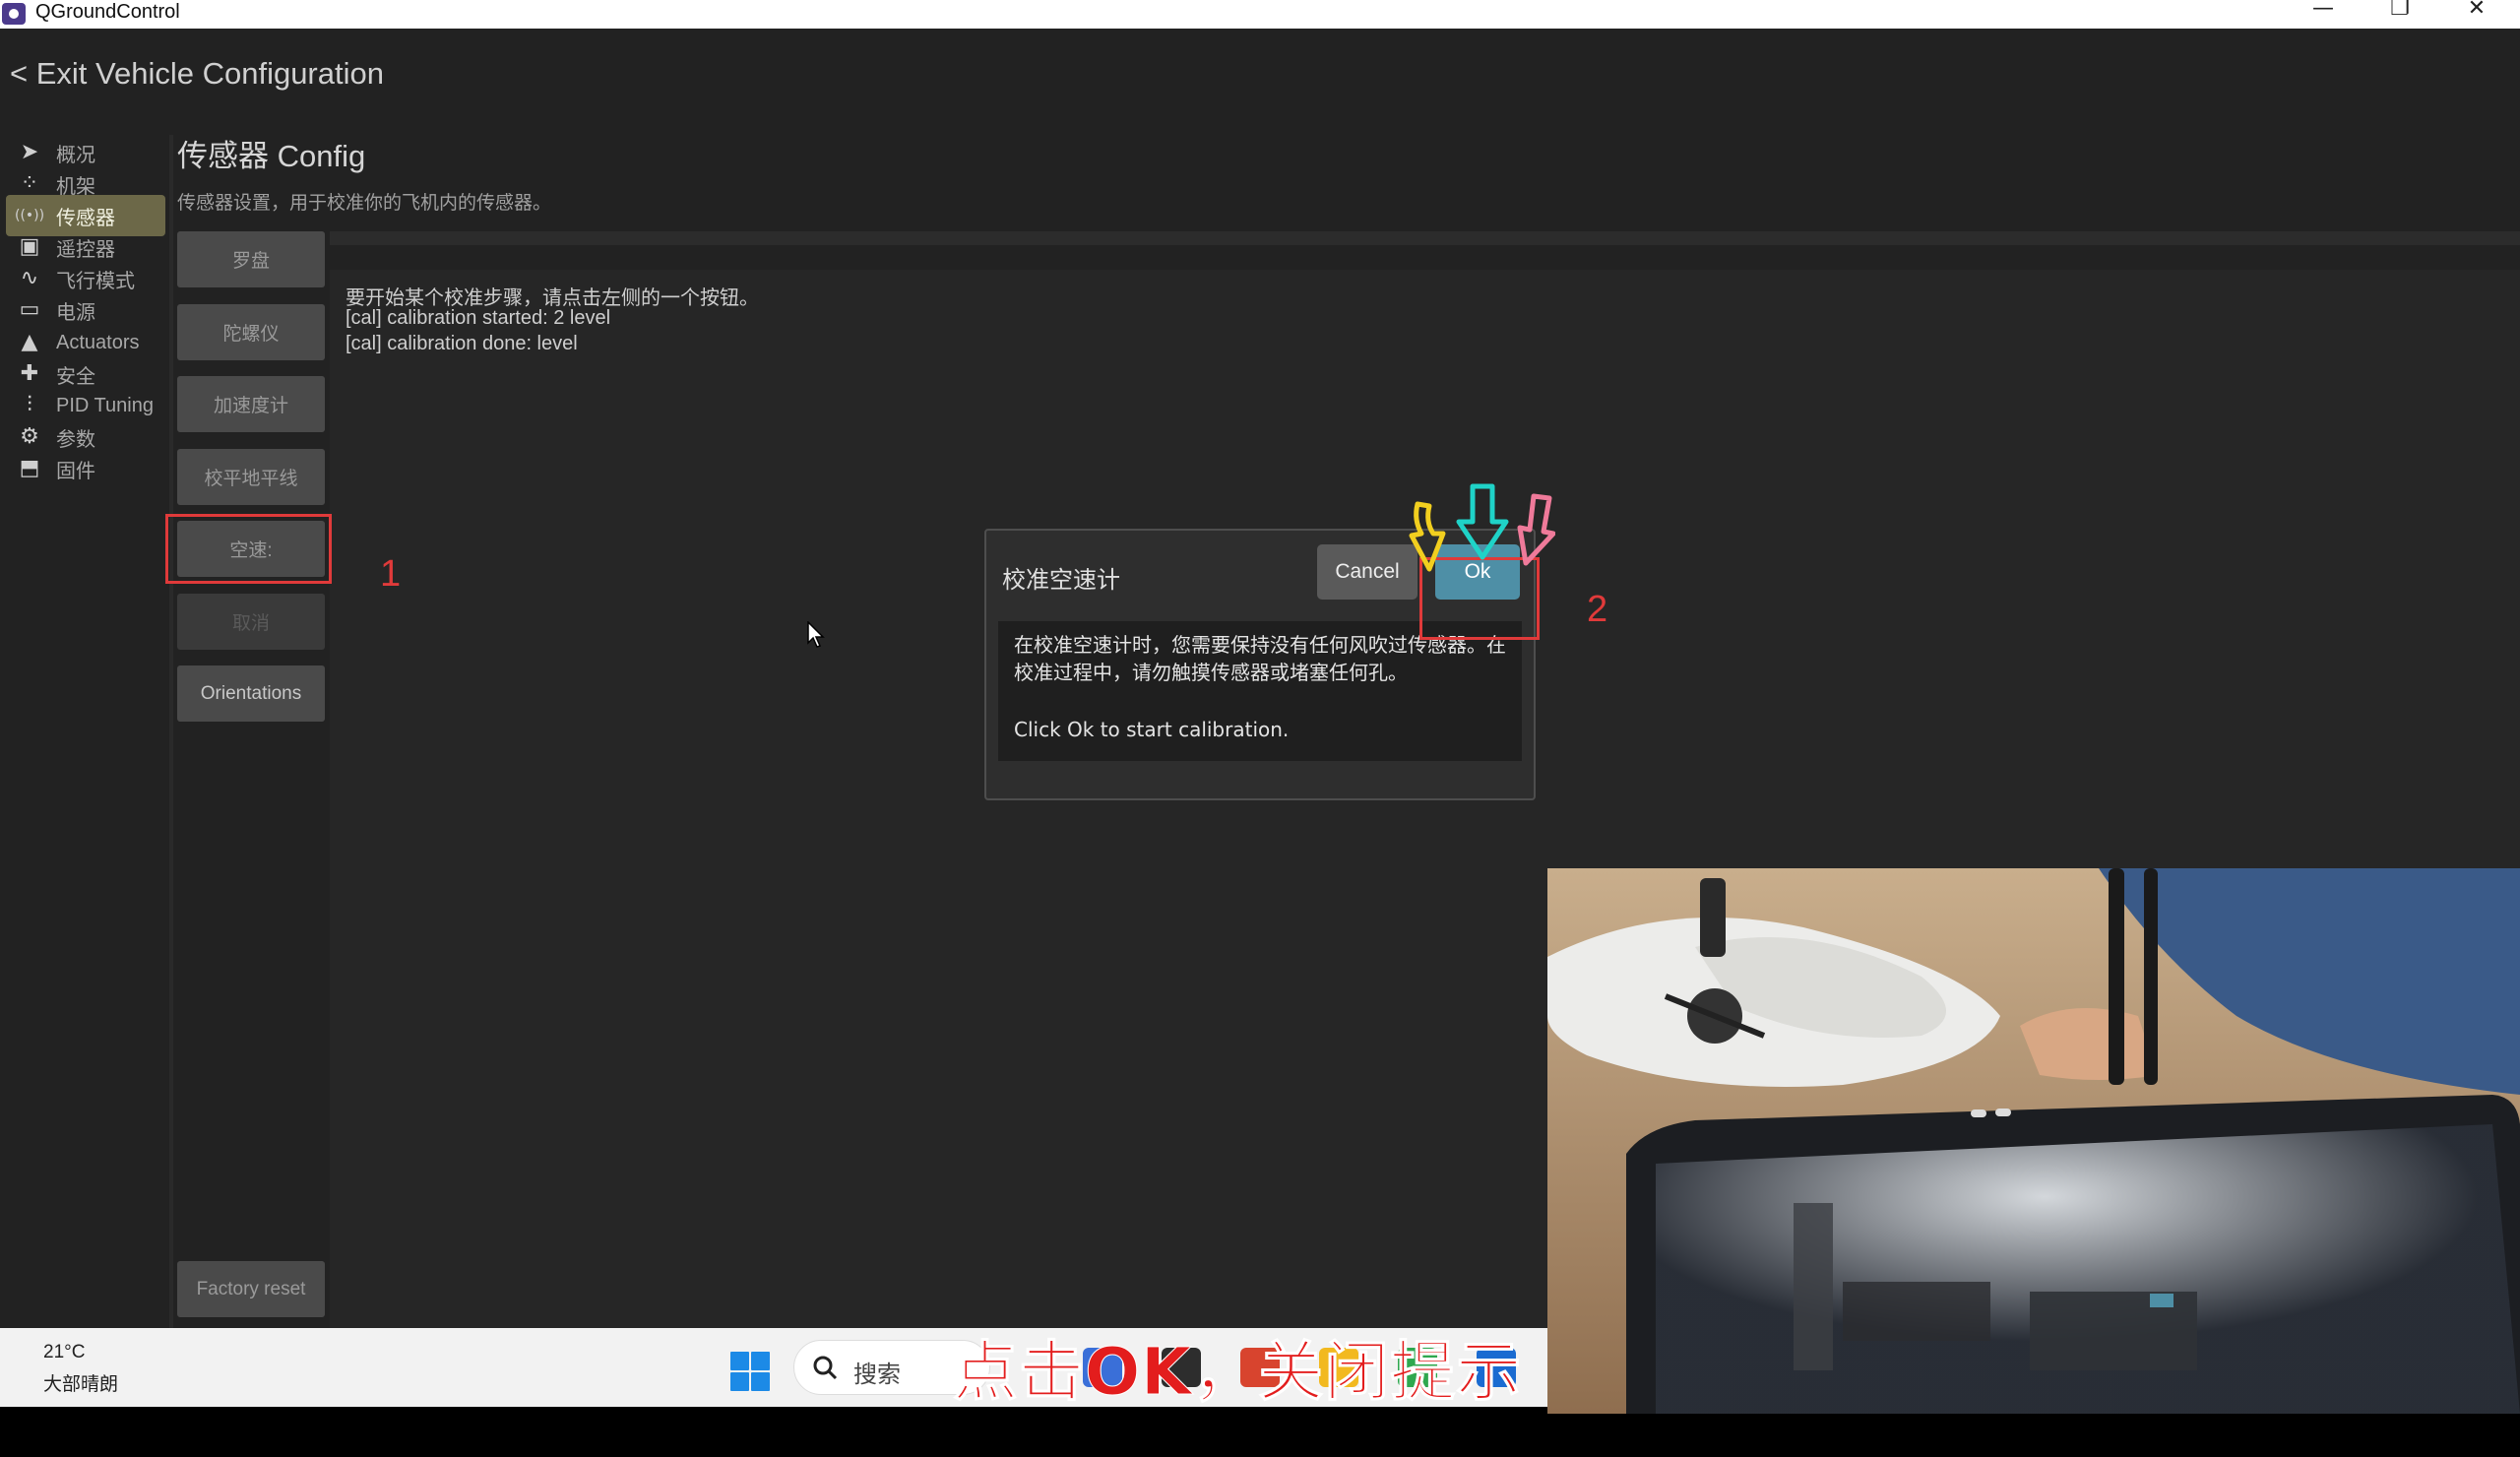 The width and height of the screenshot is (2520, 1457). What do you see at coordinates (251, 693) in the screenshot?
I see `calibration-button-6: Orientations` at bounding box center [251, 693].